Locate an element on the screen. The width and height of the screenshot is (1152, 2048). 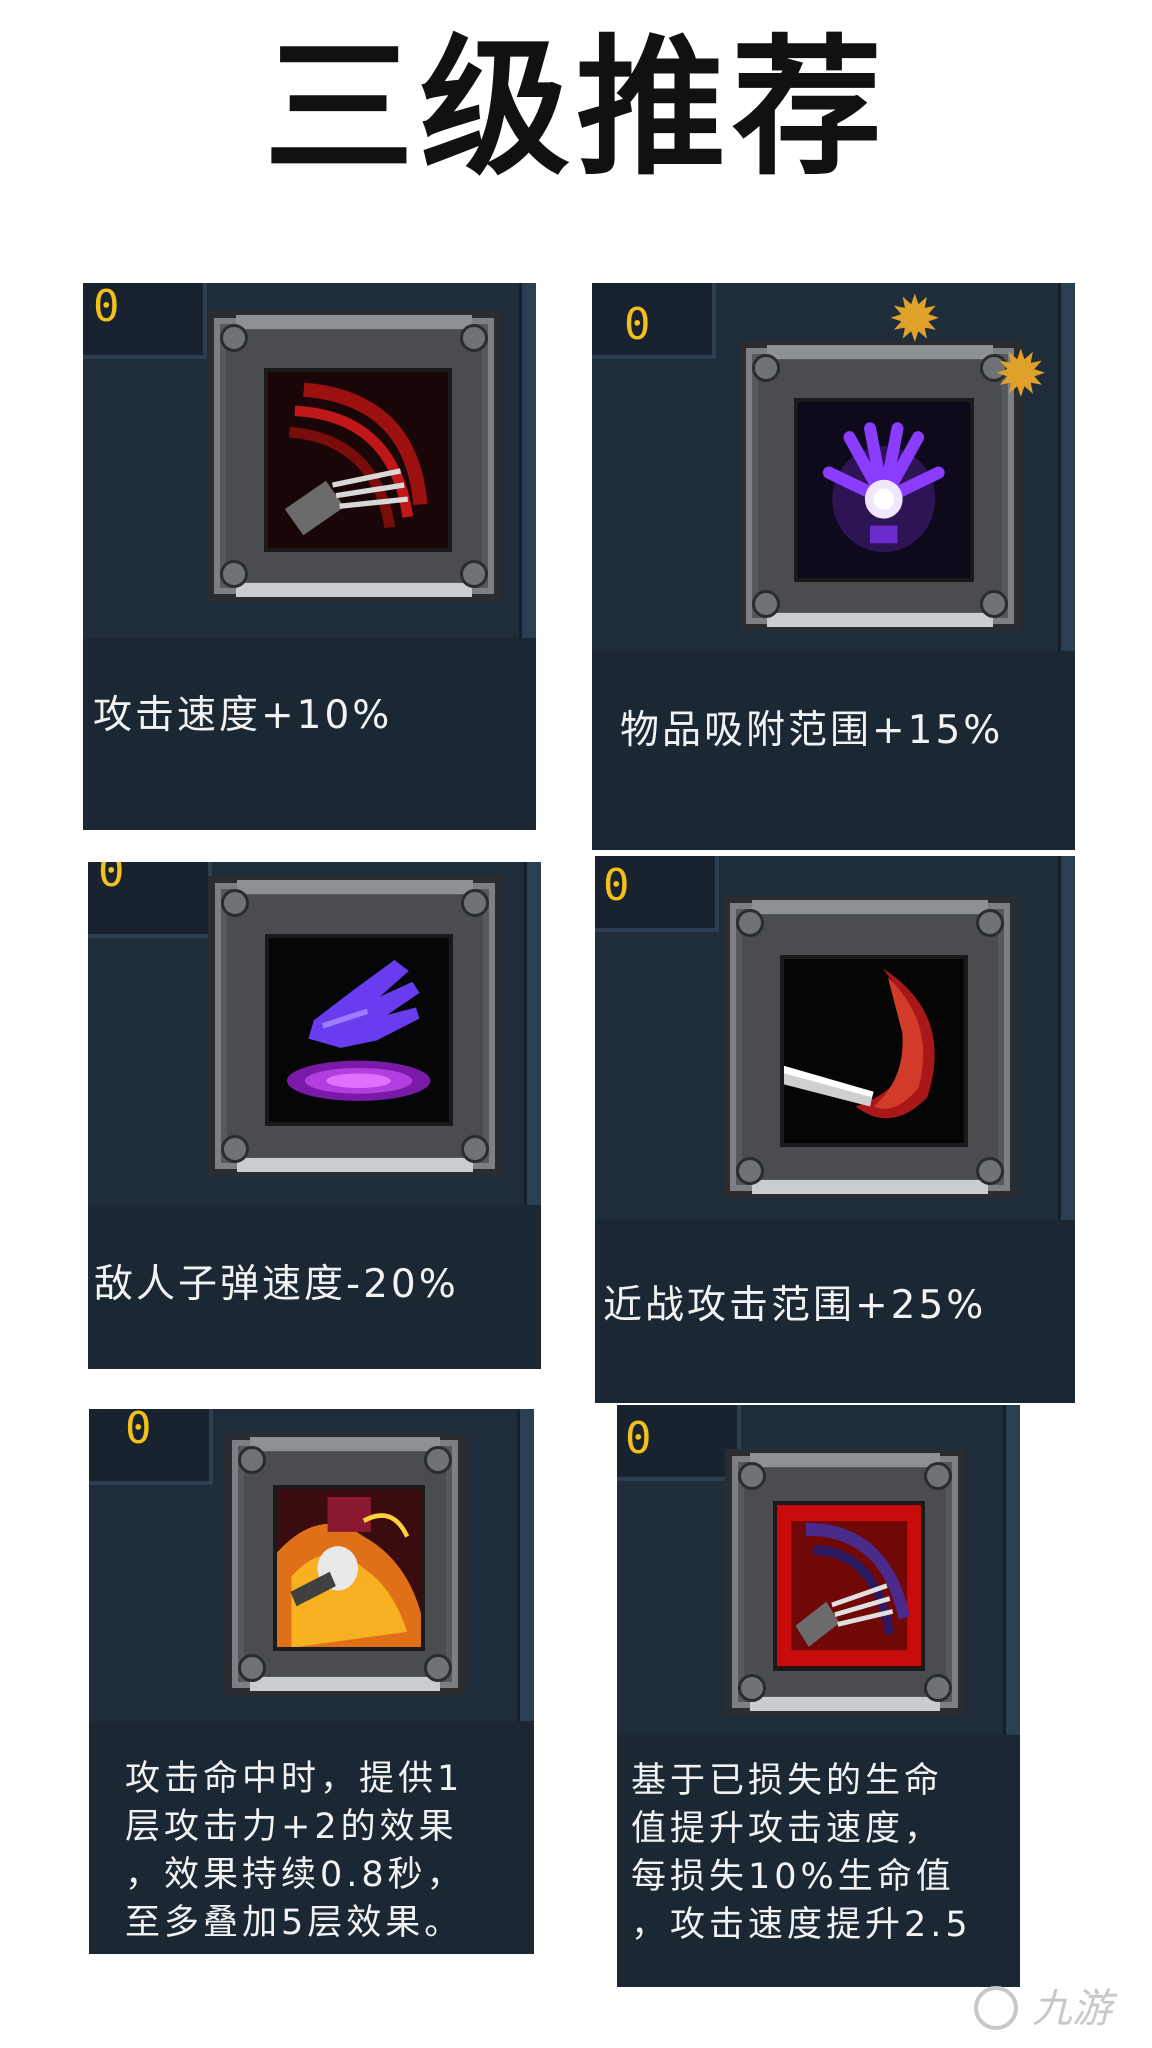
upgrade-card-missing-hp-attack-speed: 0 基于已损失的生命 值提升攻击速度， 每损失10%生命值 ，攻击速度提升2.5 is located at coordinates (818, 1696).